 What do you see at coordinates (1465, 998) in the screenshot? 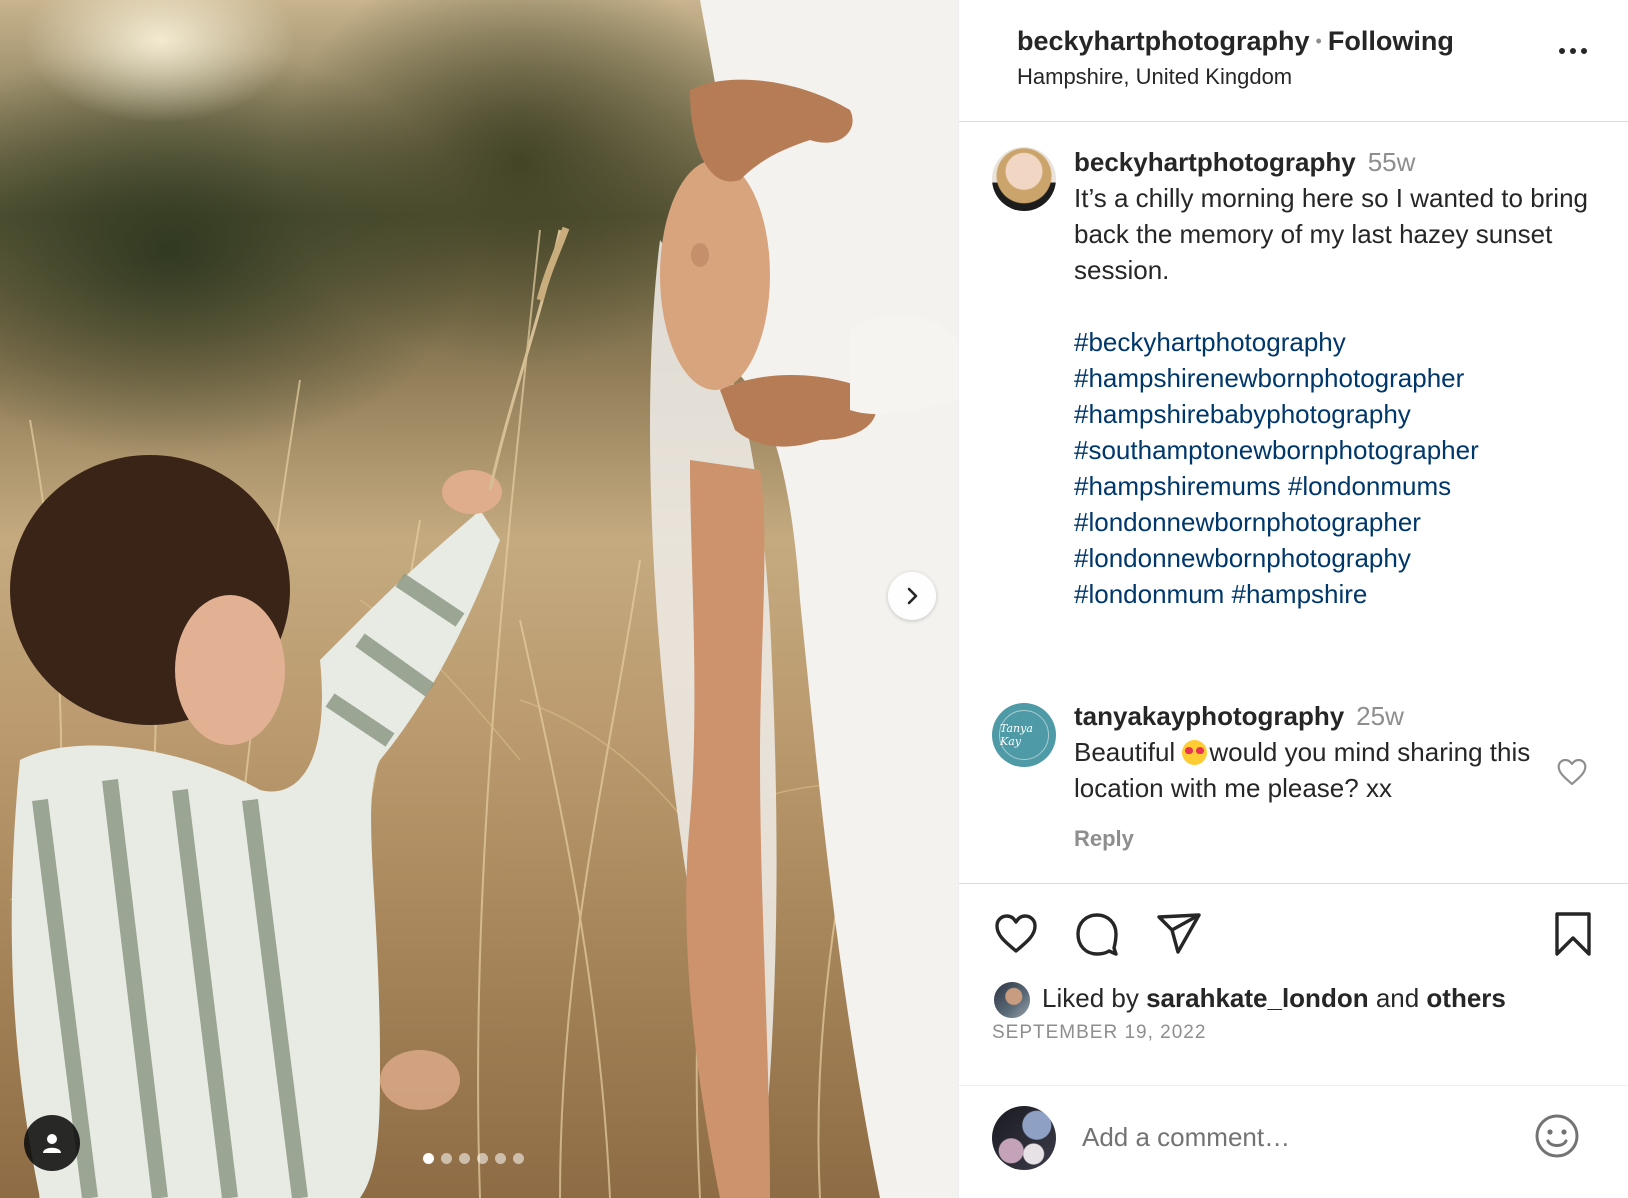
I see `likes-others-link: others` at bounding box center [1465, 998].